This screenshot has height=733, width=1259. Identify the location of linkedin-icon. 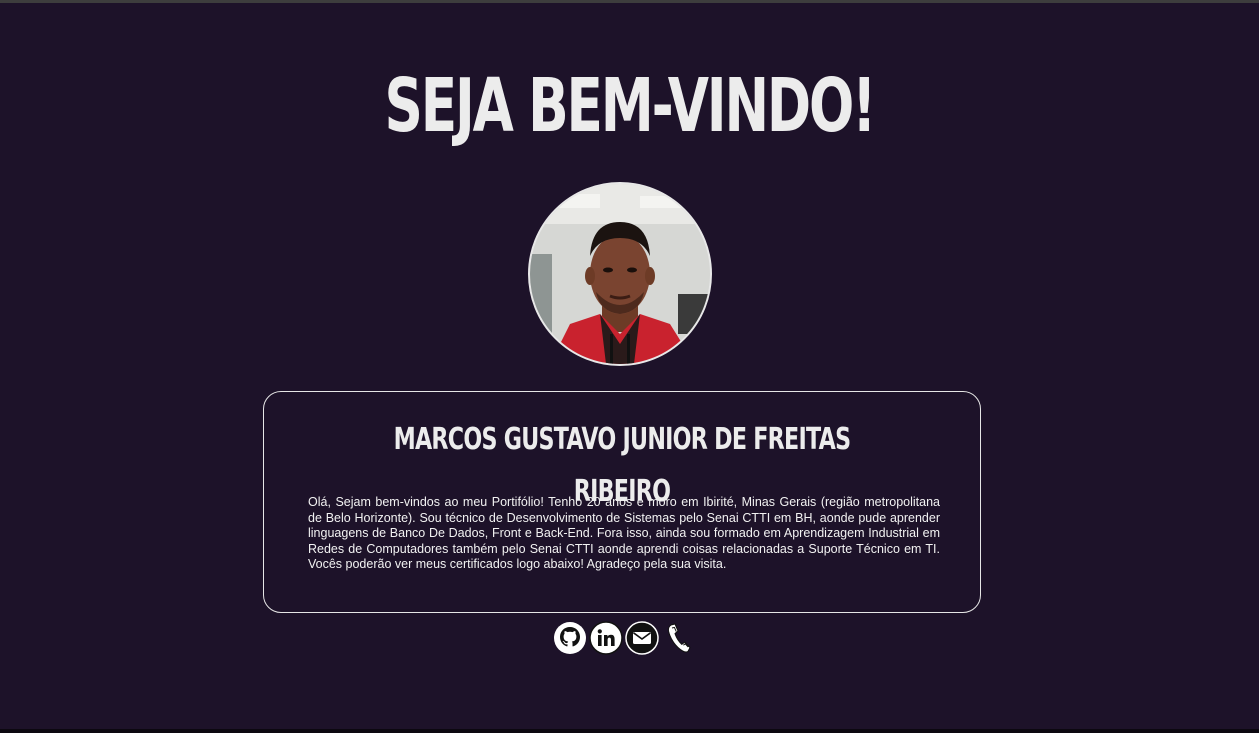
(606, 638).